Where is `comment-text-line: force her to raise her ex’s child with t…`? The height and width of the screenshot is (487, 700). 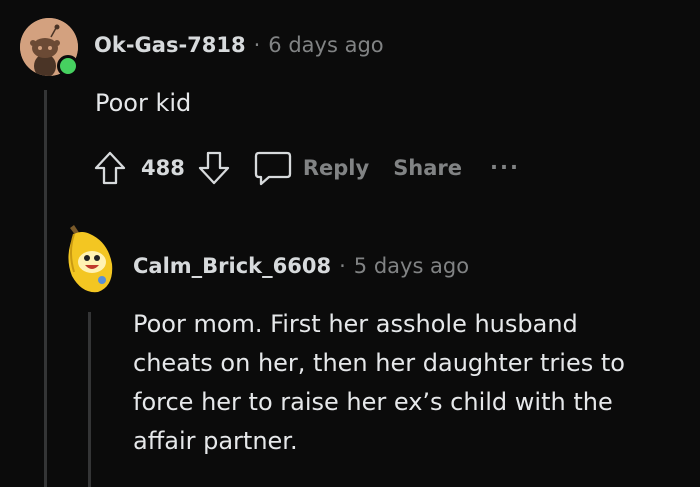 comment-text-line: force her to raise her ex’s child with t… is located at coordinates (373, 402).